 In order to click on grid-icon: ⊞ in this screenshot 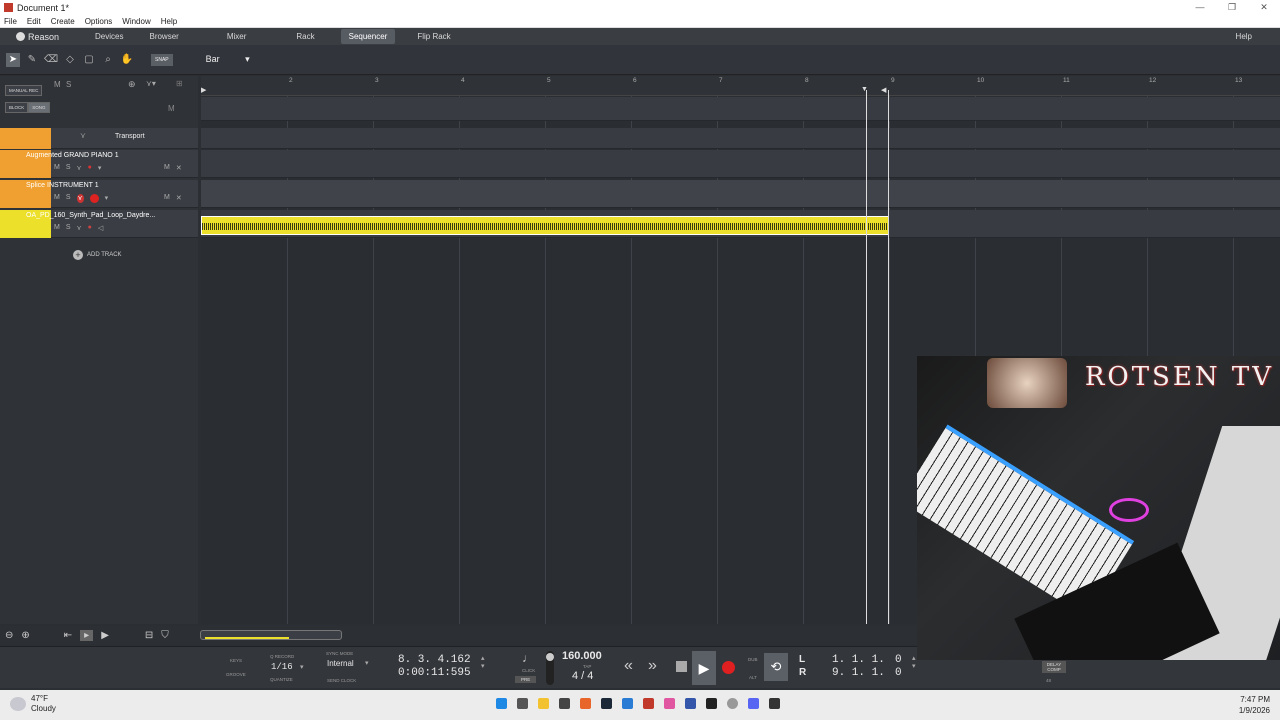, I will do `click(179, 83)`.